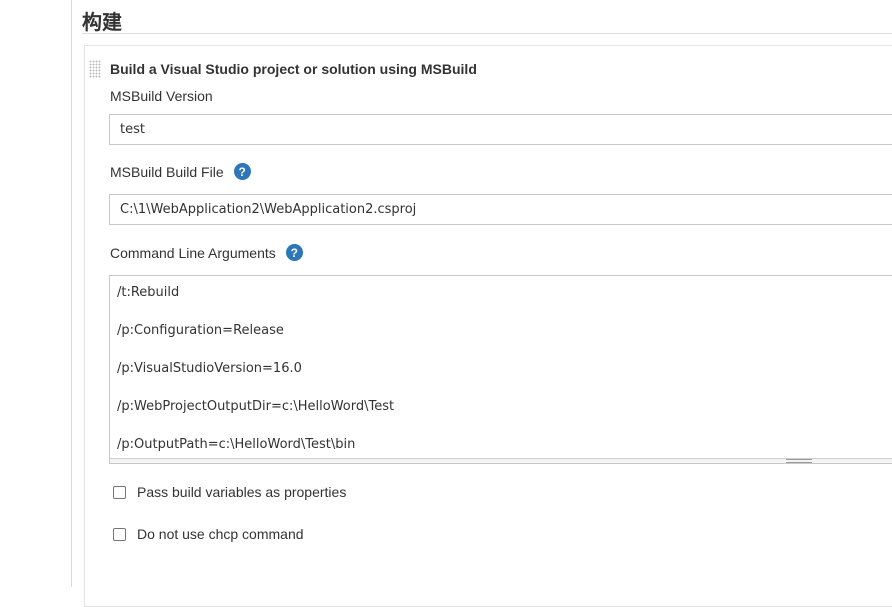  Describe the element at coordinates (95, 69) in the screenshot. I see `drag-handle-icon` at that location.